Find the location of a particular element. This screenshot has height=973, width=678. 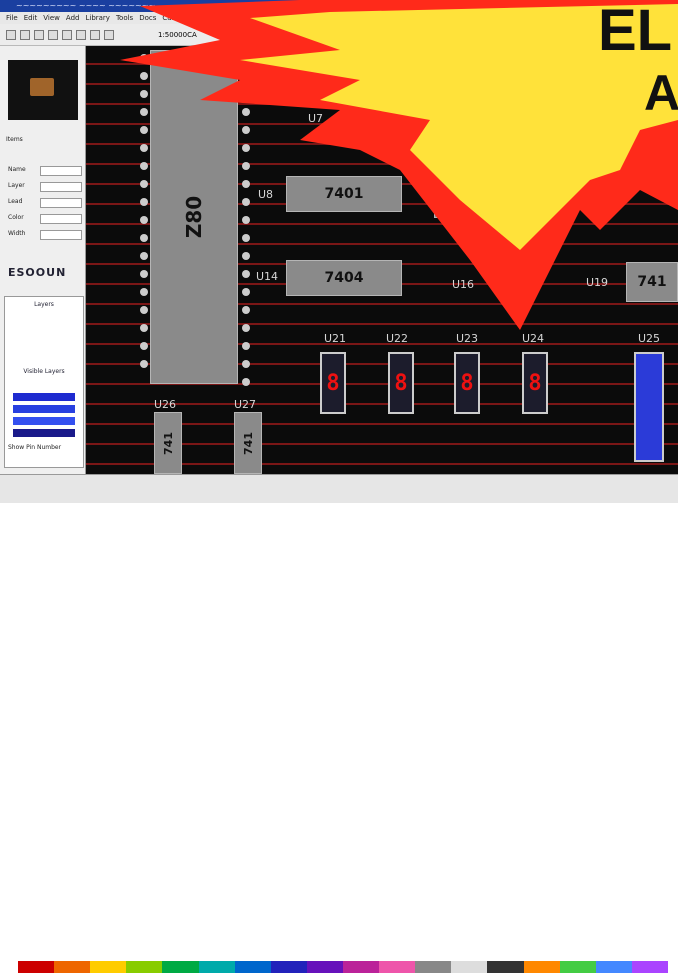

show-pin-label: Show Pin Number is located at coordinates (34, 447).